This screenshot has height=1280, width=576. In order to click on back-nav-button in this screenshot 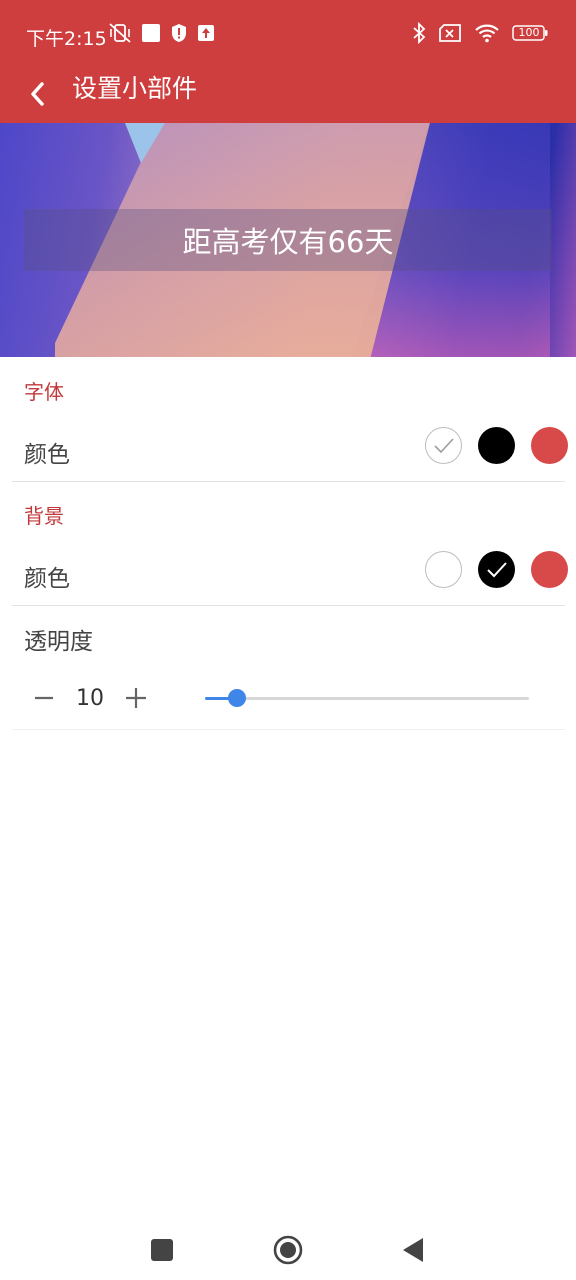, I will do `click(413, 1250)`.